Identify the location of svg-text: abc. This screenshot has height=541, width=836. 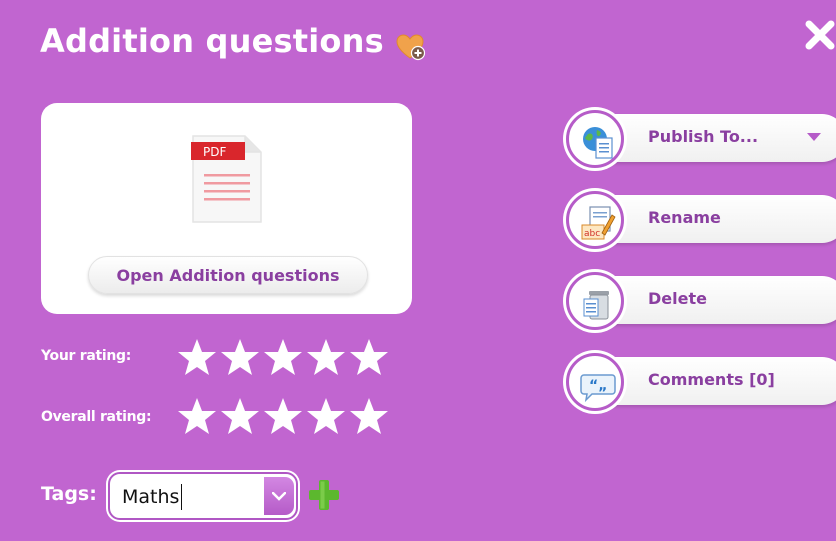
(592, 234).